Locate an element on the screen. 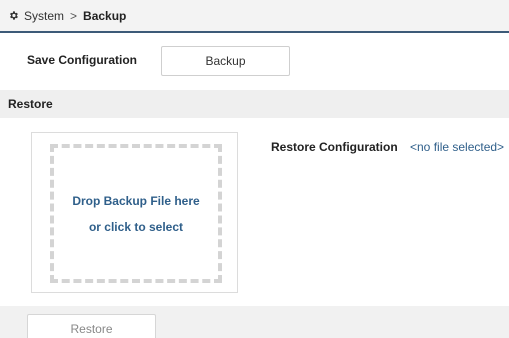  dropzone-dashed-area: Drop Backup File here or click to select is located at coordinates (136, 213).